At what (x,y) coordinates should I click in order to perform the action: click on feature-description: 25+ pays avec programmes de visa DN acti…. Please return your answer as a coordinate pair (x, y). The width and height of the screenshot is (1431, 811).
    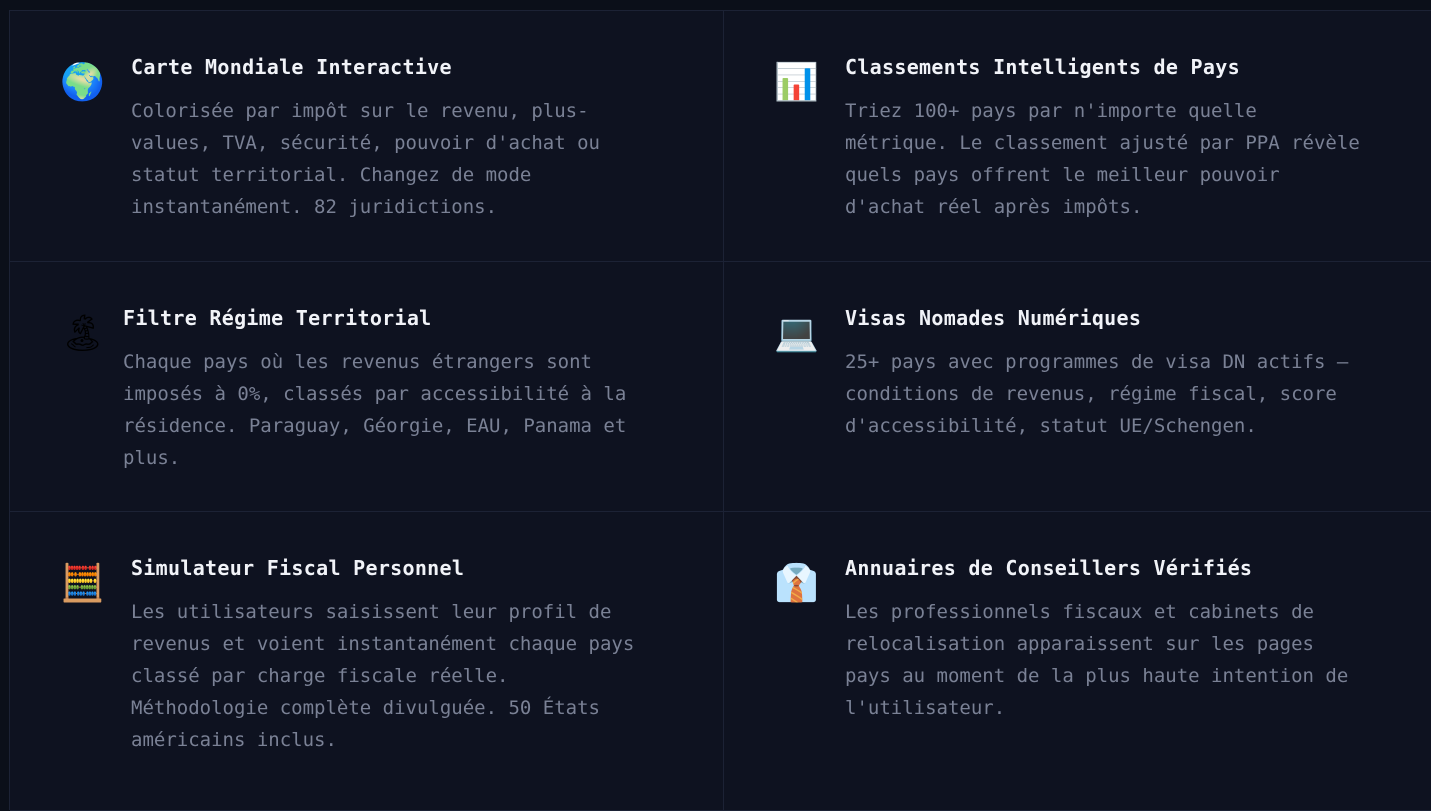
    Looking at the image, I should click on (1097, 394).